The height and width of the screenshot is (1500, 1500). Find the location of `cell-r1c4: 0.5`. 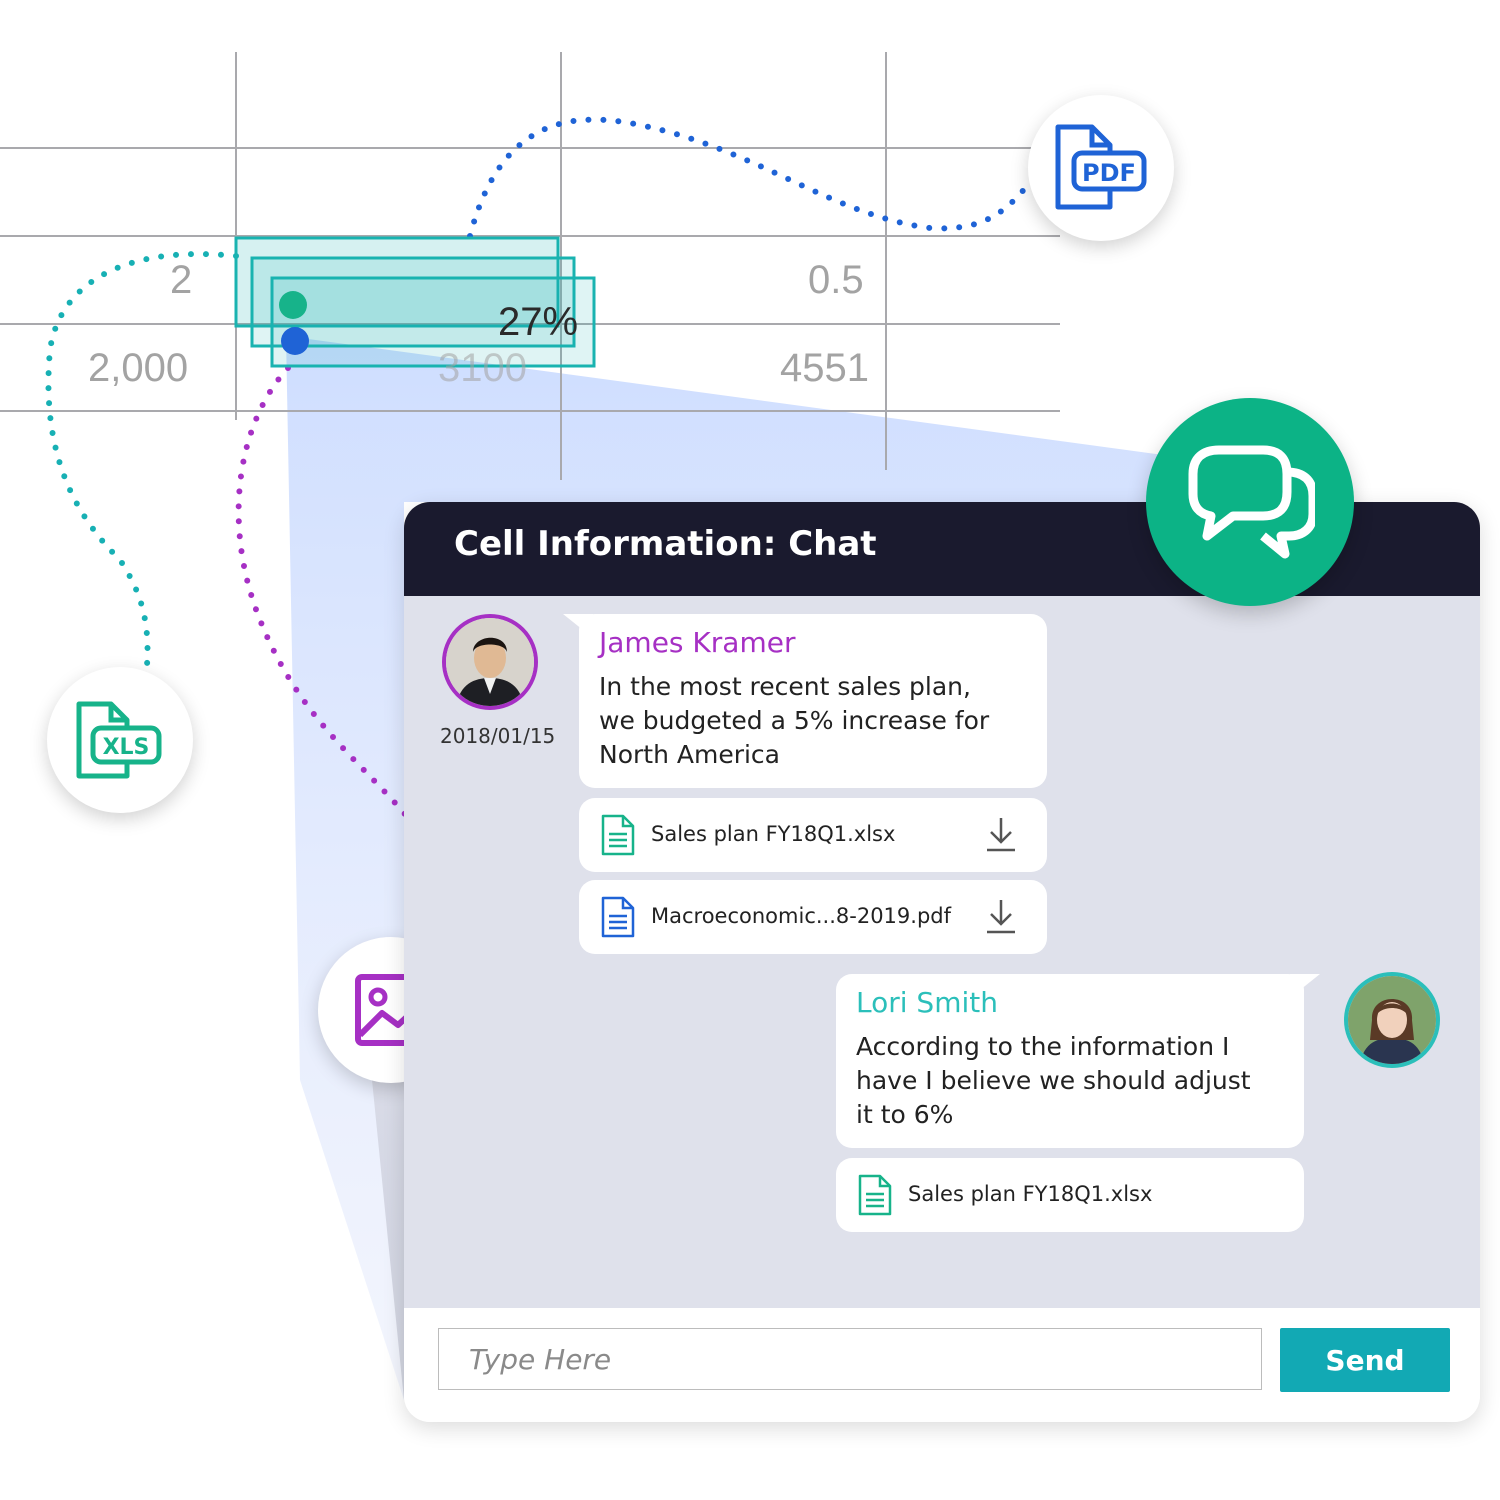

cell-r1c4: 0.5 is located at coordinates (836, 280).